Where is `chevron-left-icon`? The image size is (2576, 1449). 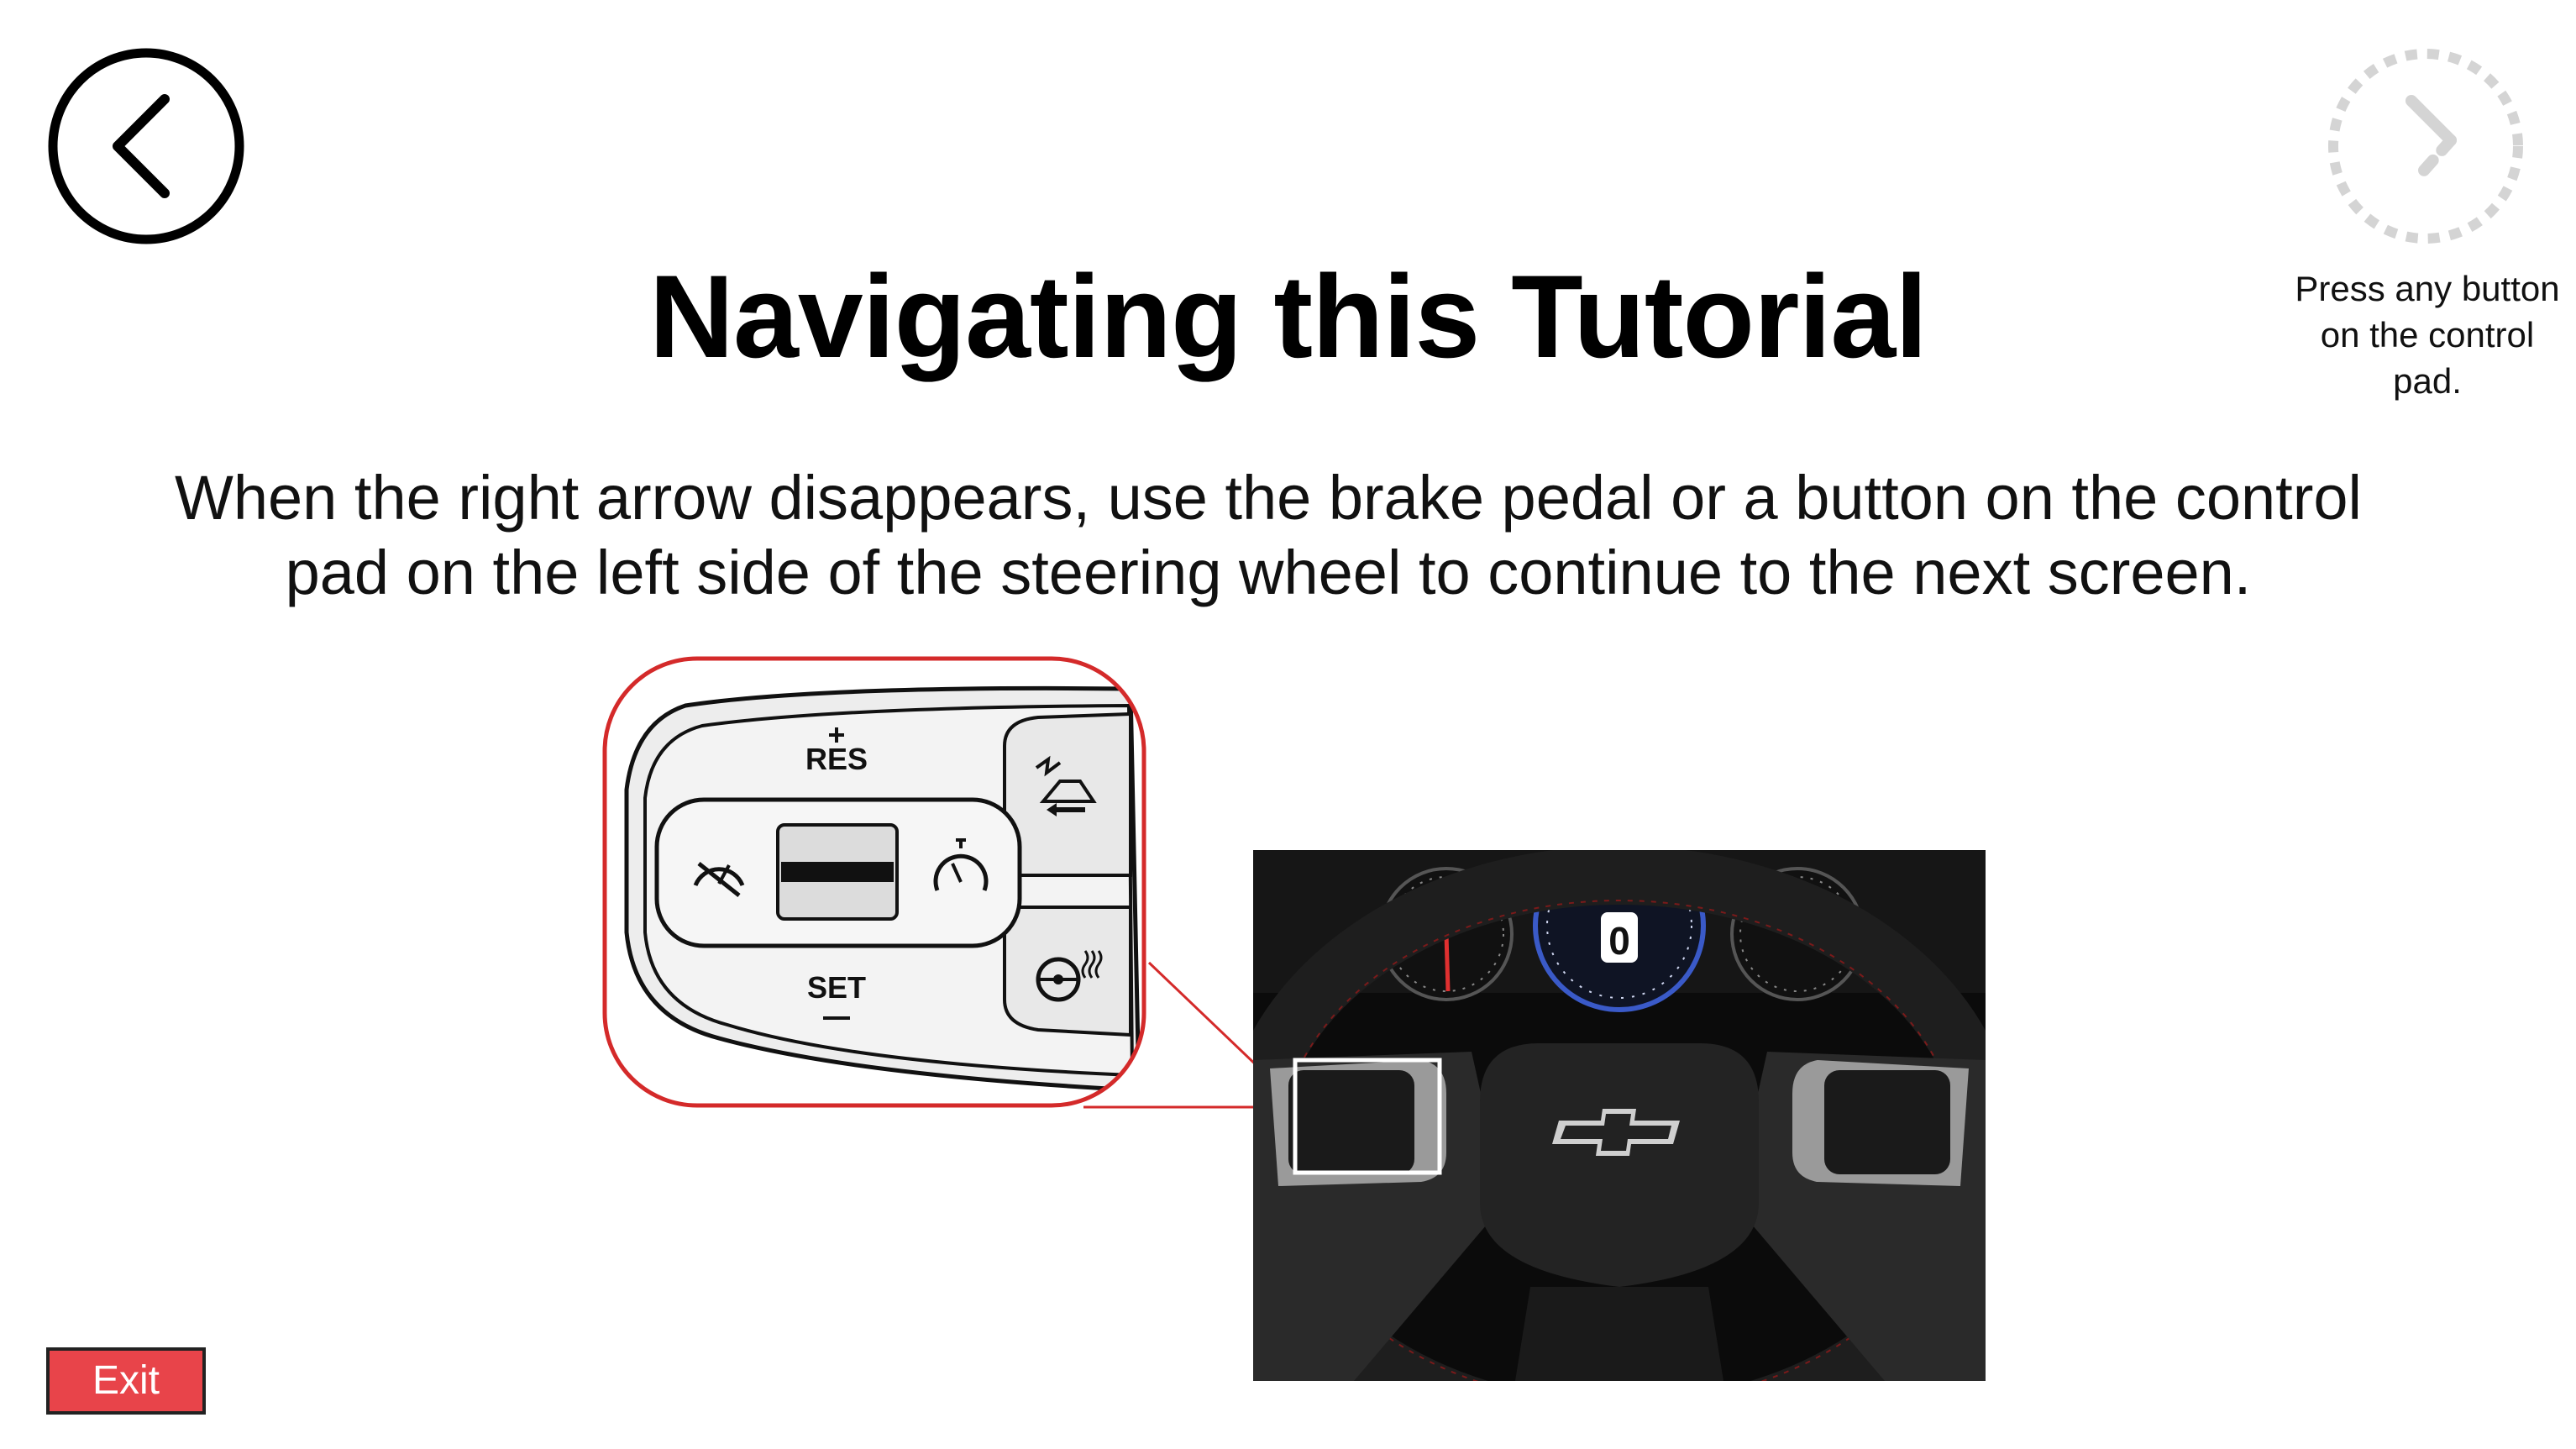 chevron-left-icon is located at coordinates (146, 146).